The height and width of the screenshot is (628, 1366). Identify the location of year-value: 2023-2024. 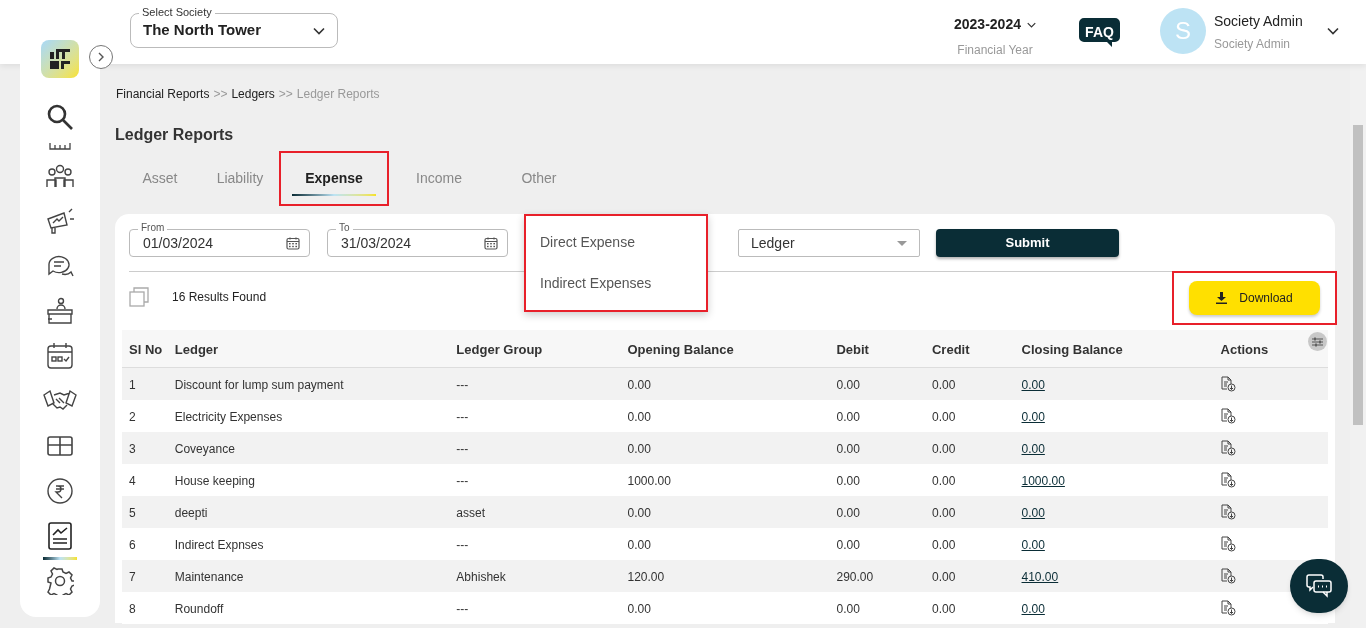
(987, 24).